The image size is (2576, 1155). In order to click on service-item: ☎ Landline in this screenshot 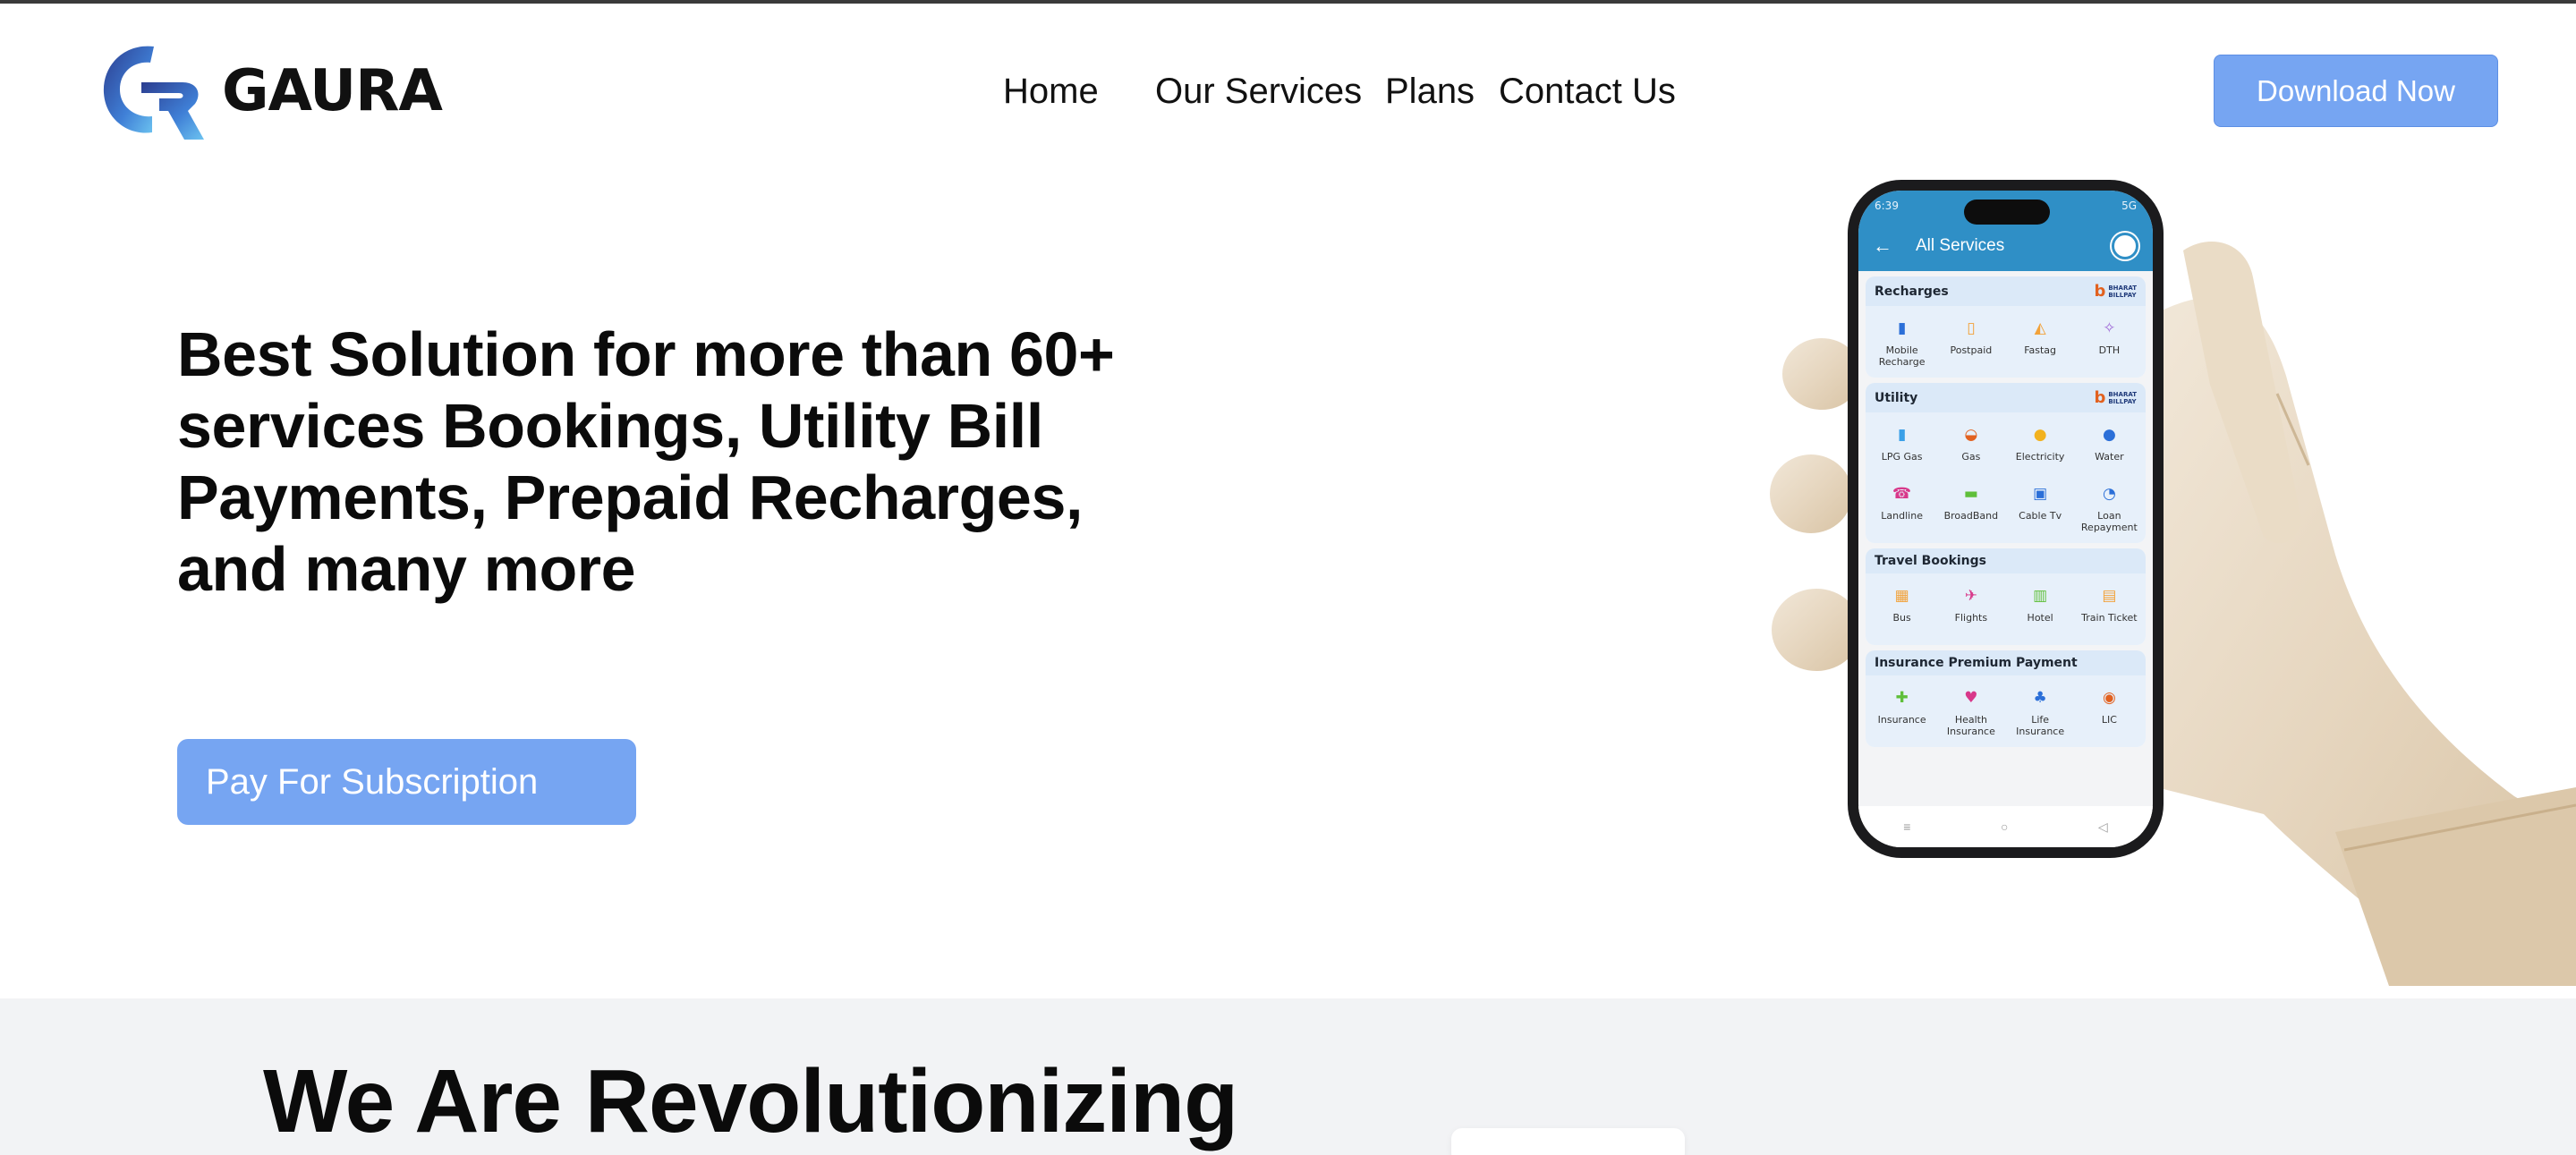, I will do `click(1902, 508)`.